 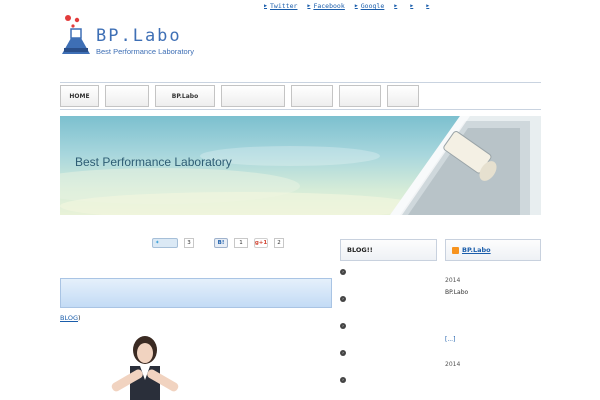 I want to click on google-plus-button: g+1, so click(x=261, y=243).